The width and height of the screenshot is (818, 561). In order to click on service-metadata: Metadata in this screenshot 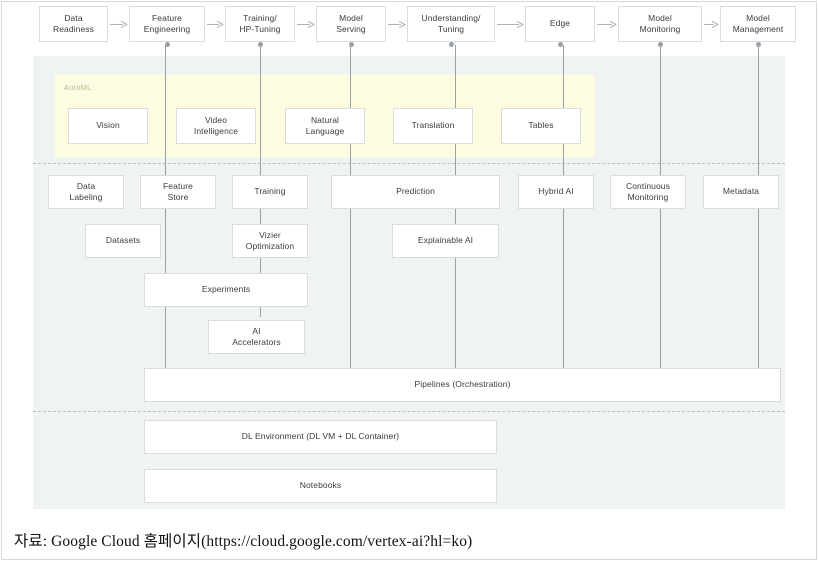, I will do `click(741, 192)`.